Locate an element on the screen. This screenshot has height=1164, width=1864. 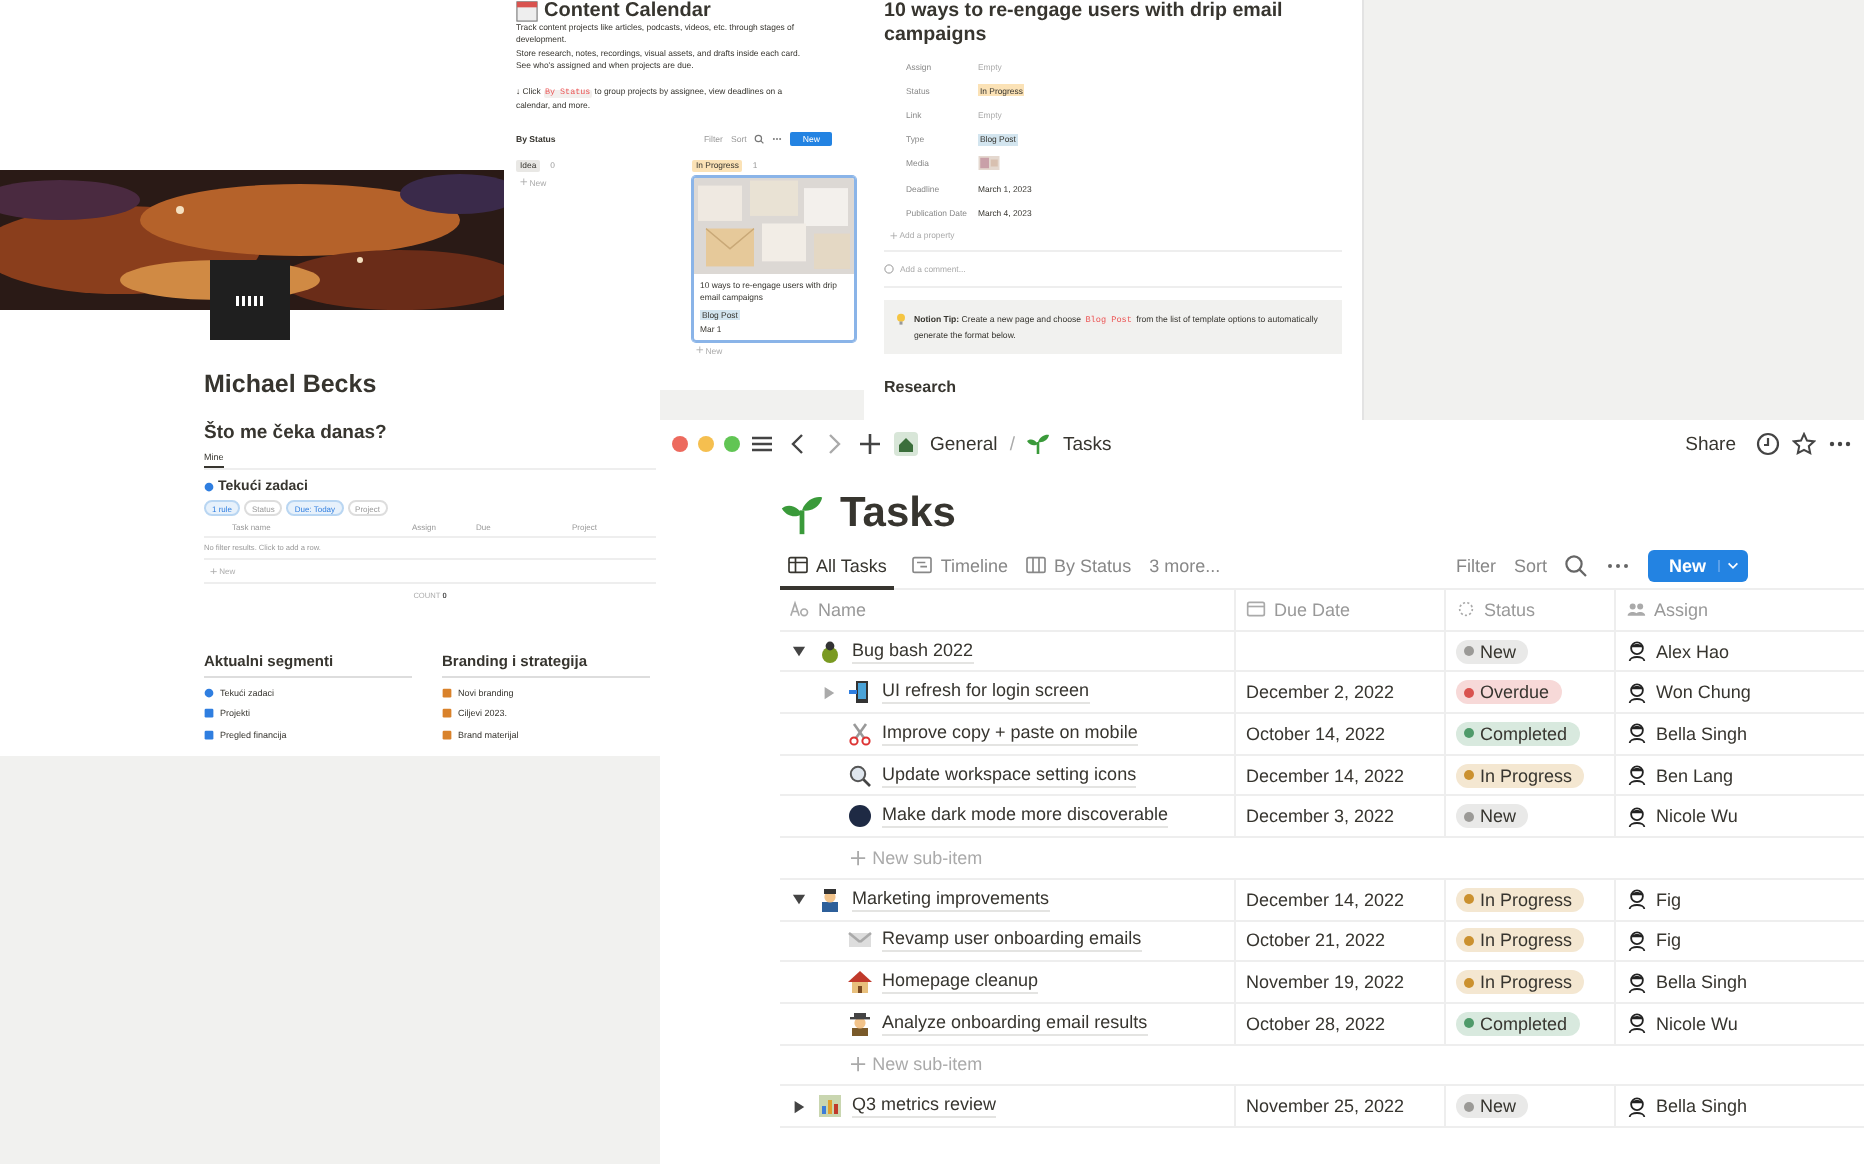
board-icon is located at coordinates (1036, 565).